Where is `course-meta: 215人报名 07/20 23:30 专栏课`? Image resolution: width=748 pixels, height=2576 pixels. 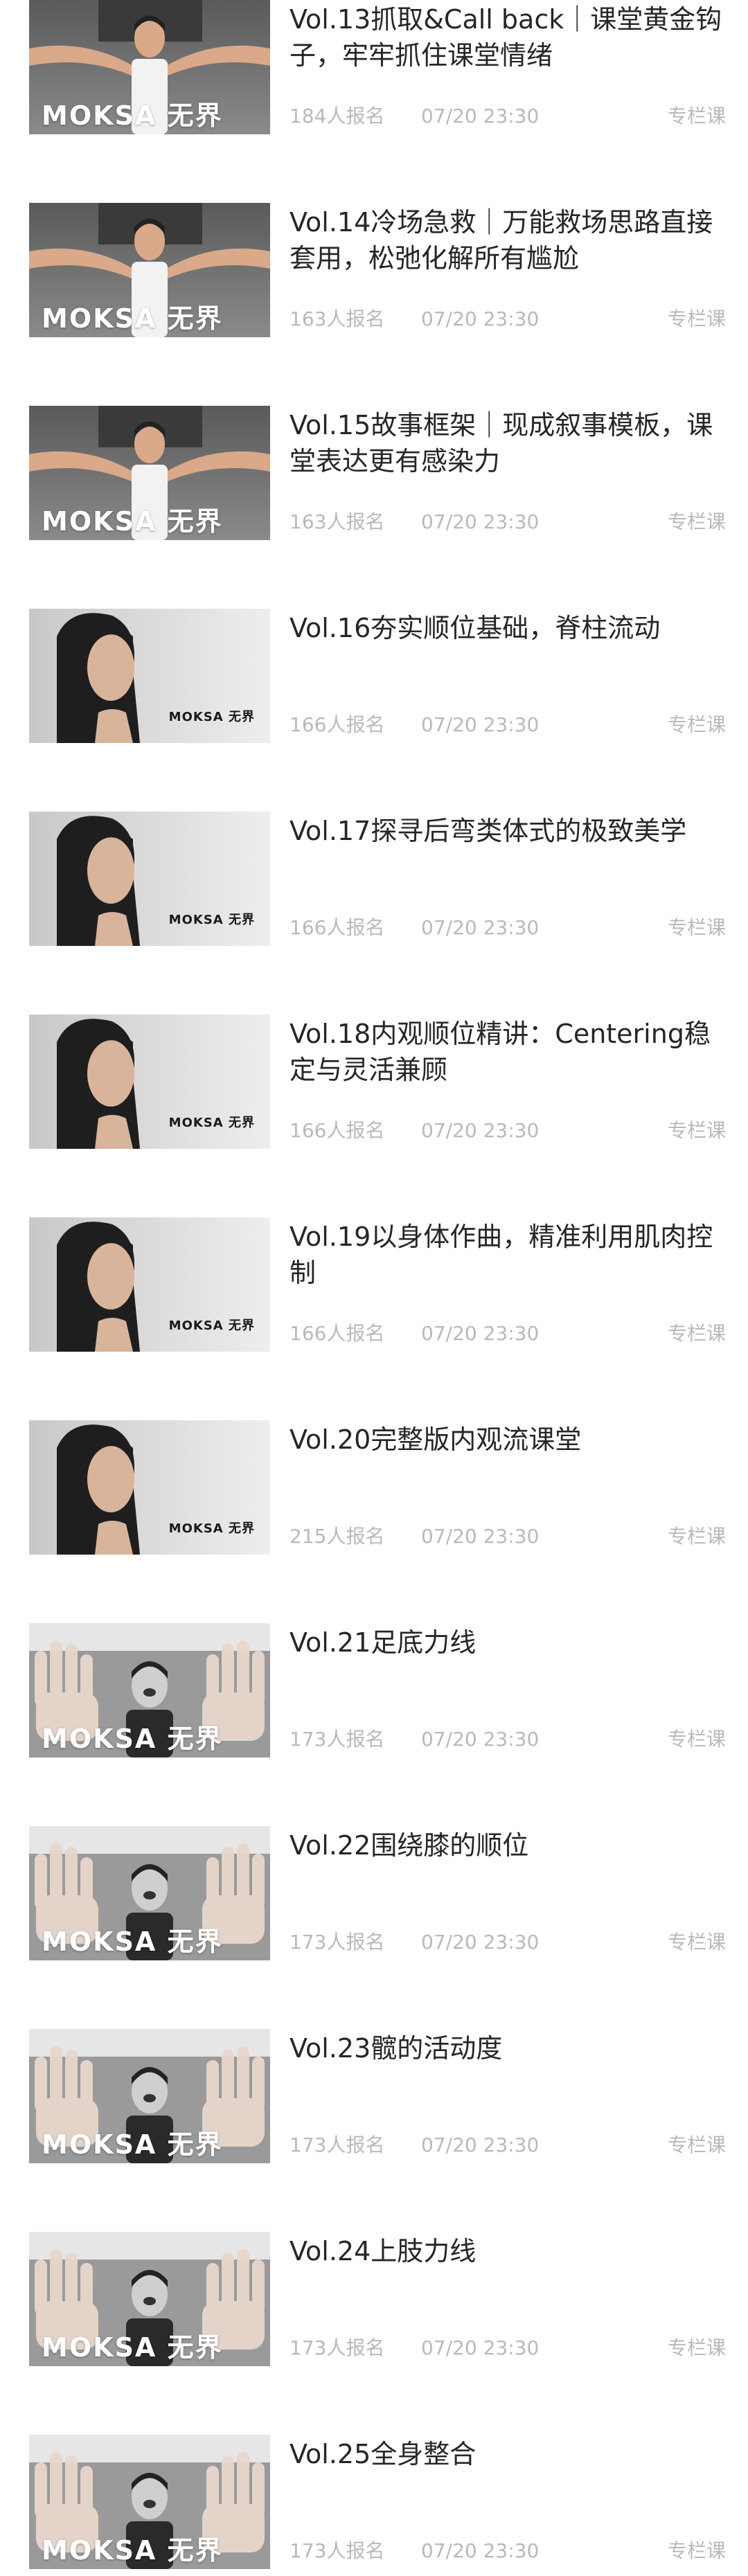
course-meta: 215人报名 07/20 23:30 专栏课 is located at coordinates (508, 1537).